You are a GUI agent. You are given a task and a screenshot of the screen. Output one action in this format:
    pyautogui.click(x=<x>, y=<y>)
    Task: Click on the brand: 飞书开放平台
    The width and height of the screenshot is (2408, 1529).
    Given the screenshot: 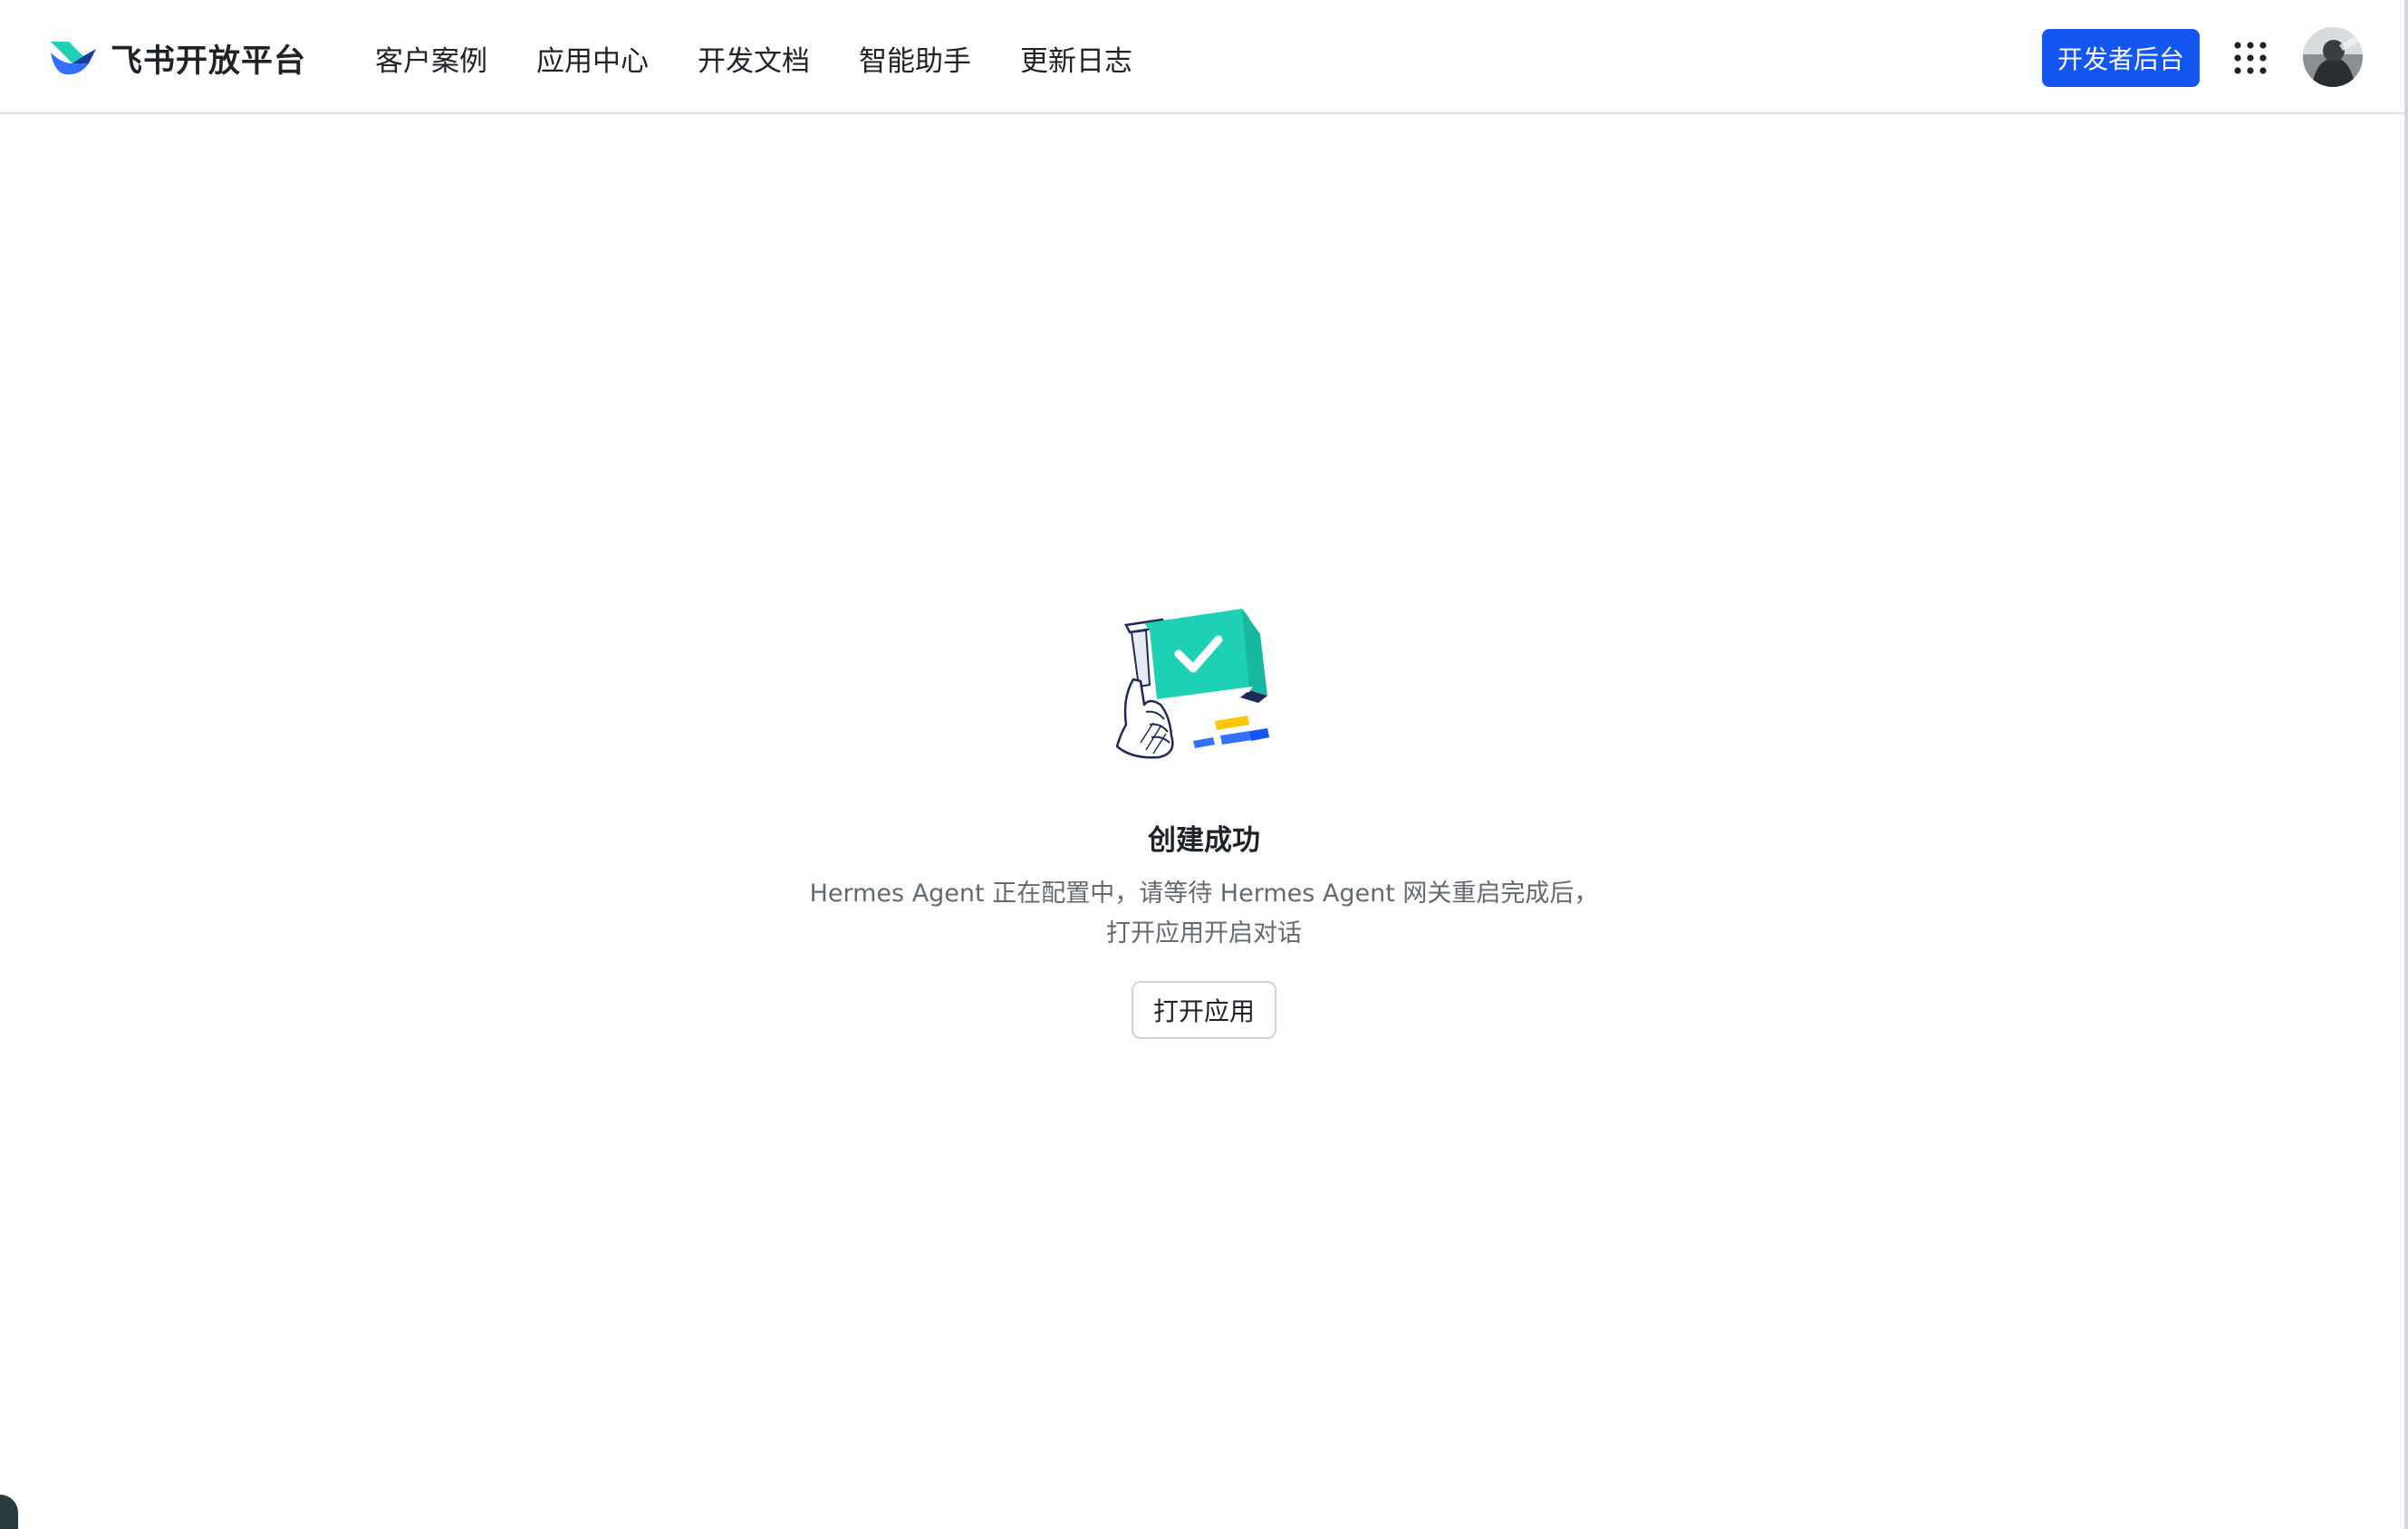 What is the action you would take?
    pyautogui.click(x=176, y=58)
    